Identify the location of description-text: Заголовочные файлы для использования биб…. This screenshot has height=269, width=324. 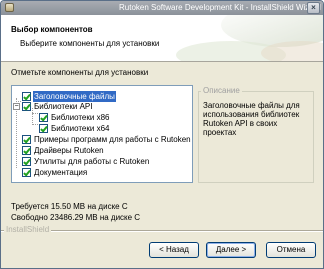
(251, 119).